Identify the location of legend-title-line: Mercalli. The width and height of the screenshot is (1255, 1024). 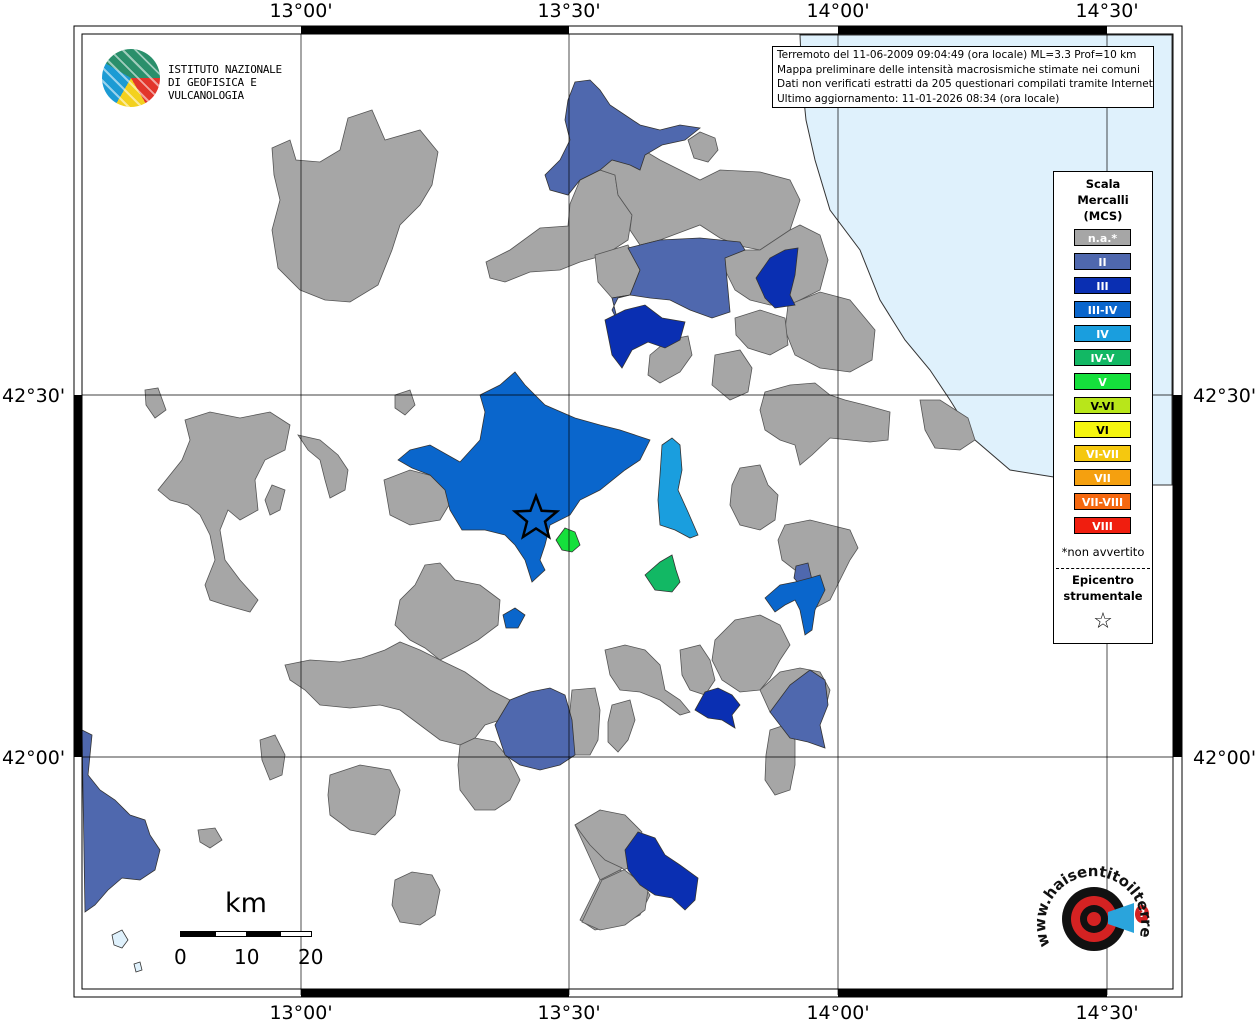
(1103, 200).